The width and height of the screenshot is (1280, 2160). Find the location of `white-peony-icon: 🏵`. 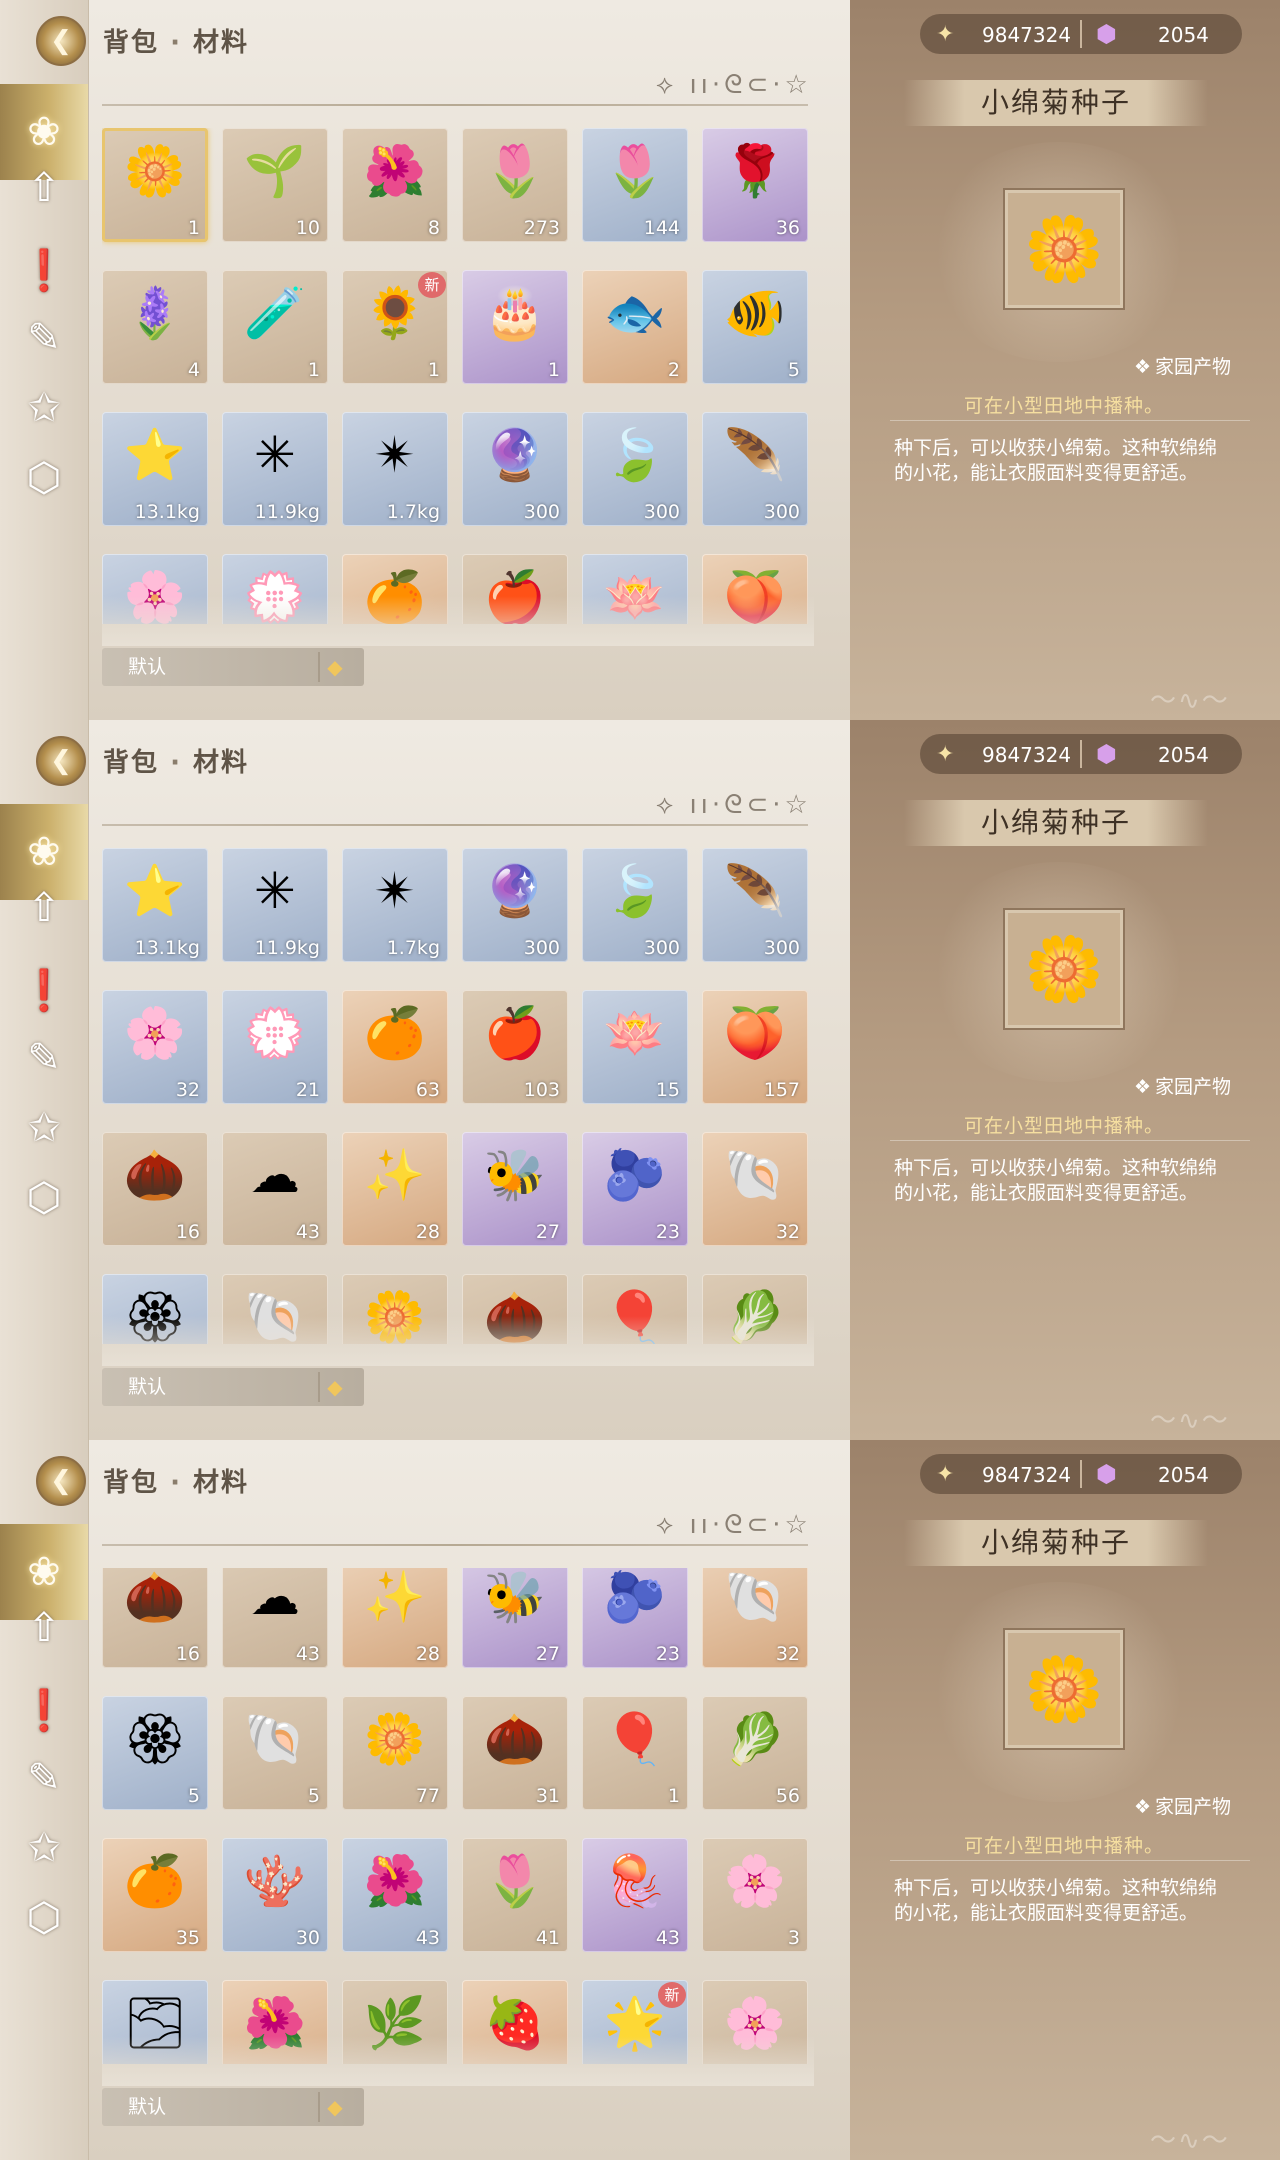

white-peony-icon: 🏵 is located at coordinates (155, 1739).